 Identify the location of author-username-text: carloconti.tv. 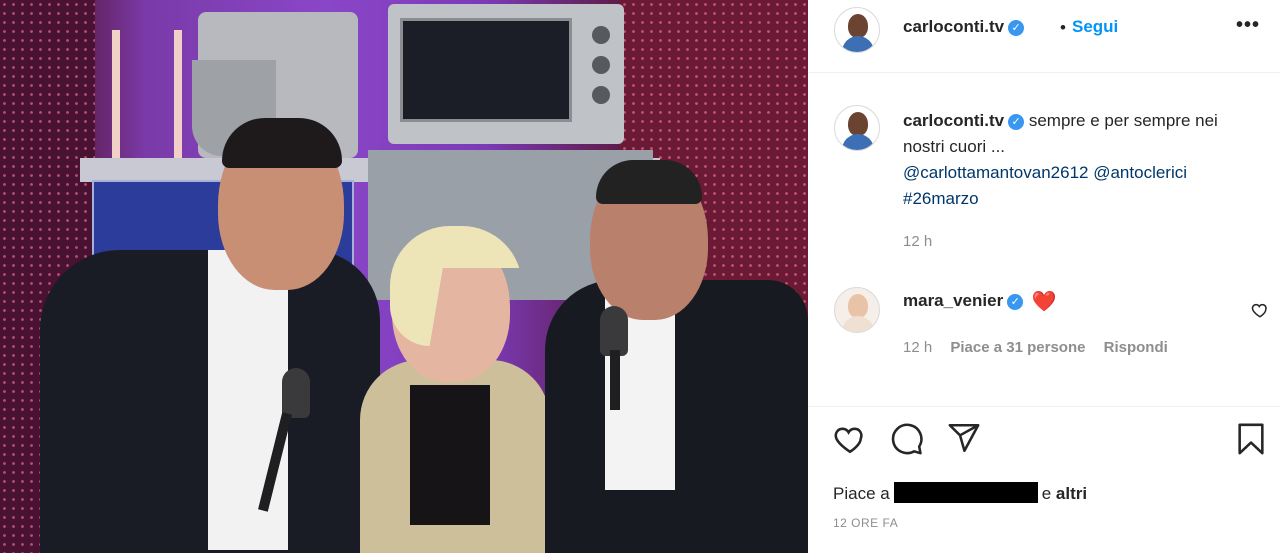
(953, 26).